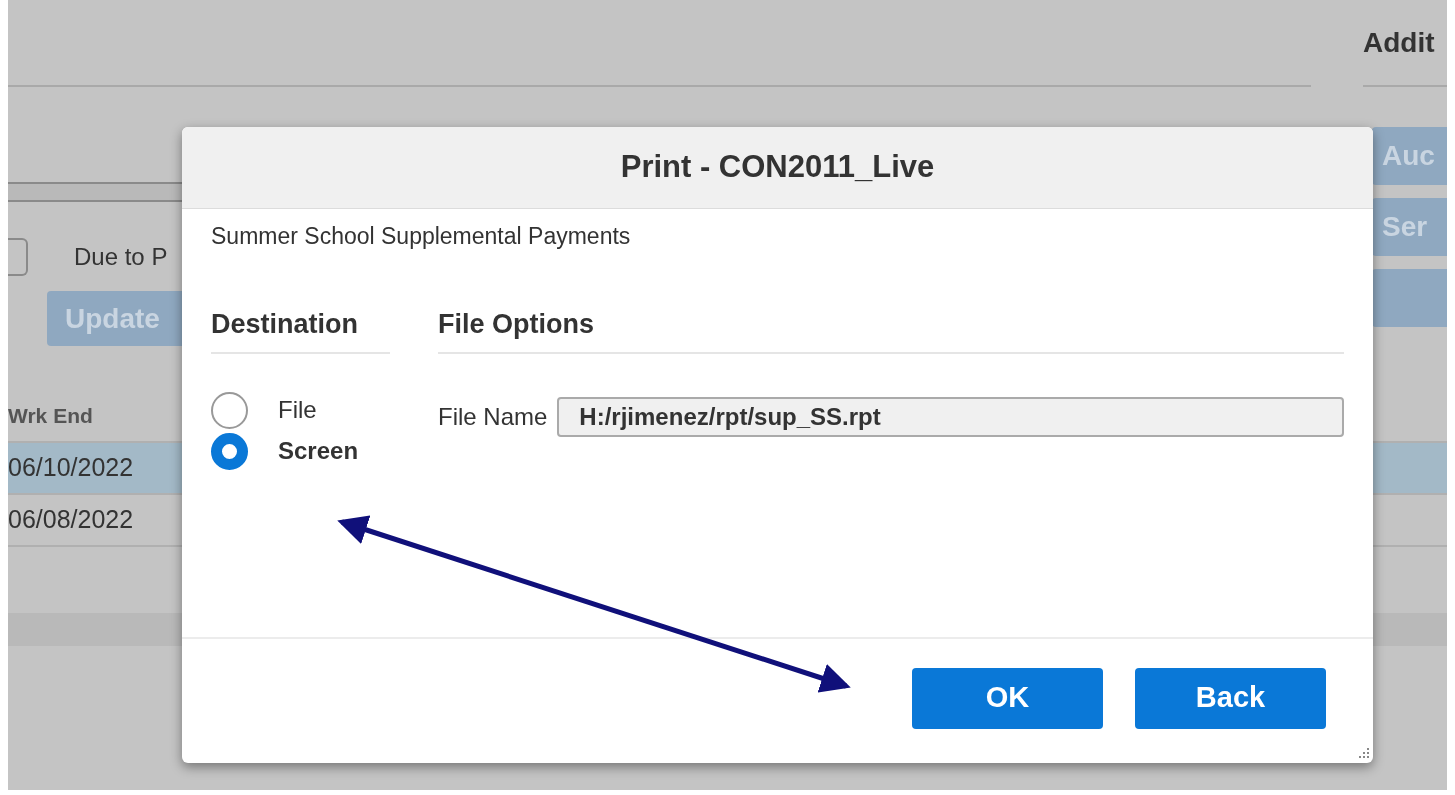 Image resolution: width=1455 pixels, height=795 pixels. What do you see at coordinates (121, 257) in the screenshot?
I see `filter-label: Due to P` at bounding box center [121, 257].